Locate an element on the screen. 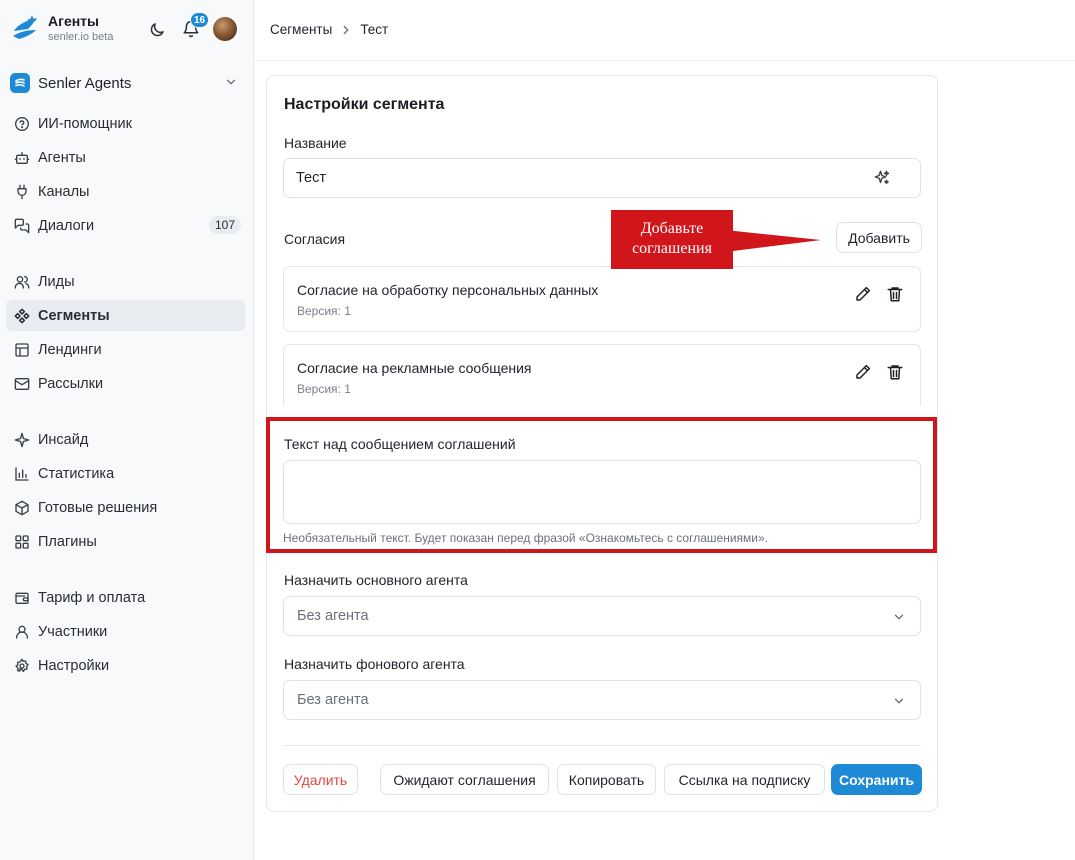  users-icon is located at coordinates (22, 282).